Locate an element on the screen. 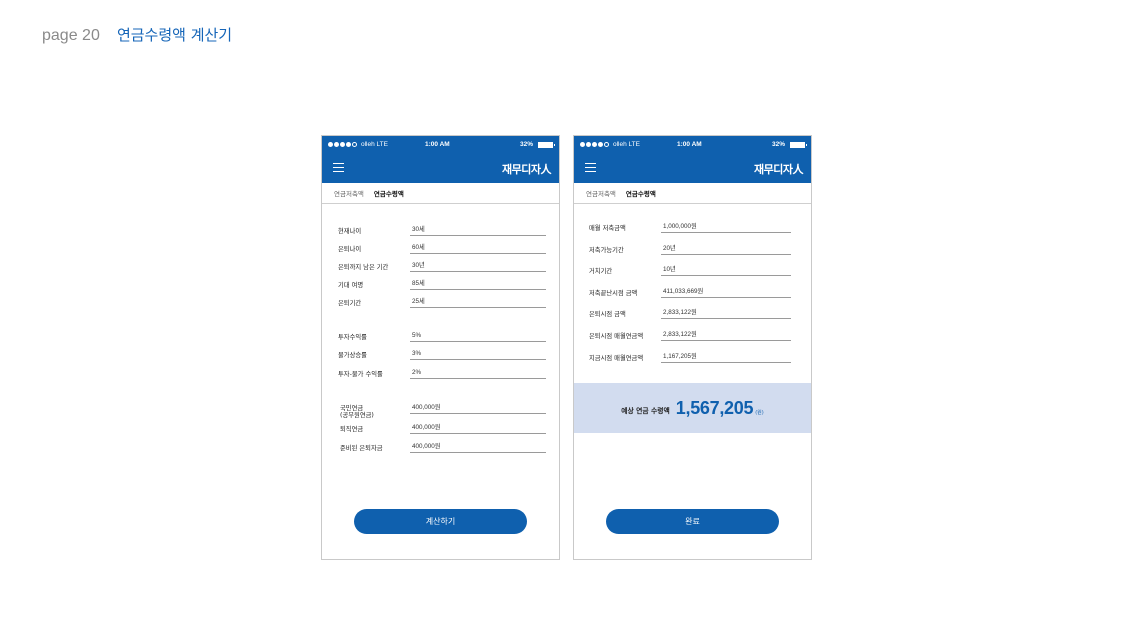 The width and height of the screenshot is (1134, 638). field-label: 국민연금 (공무원연금) is located at coordinates (357, 412).